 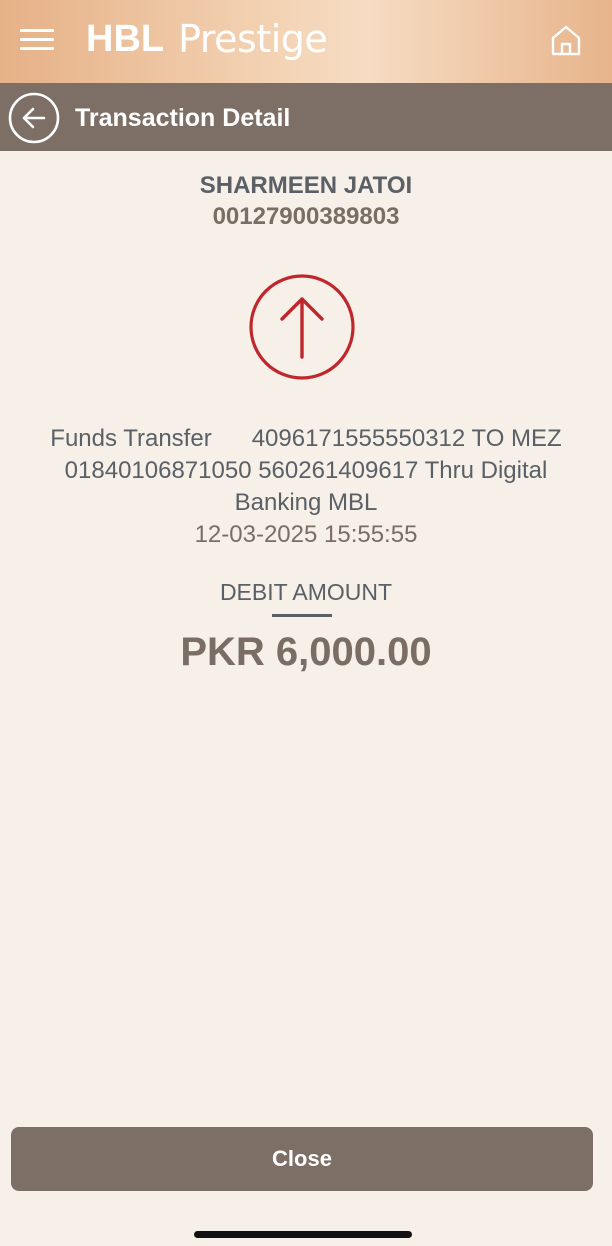 I want to click on debit-arrow-up-icon-svg, so click(x=302, y=327).